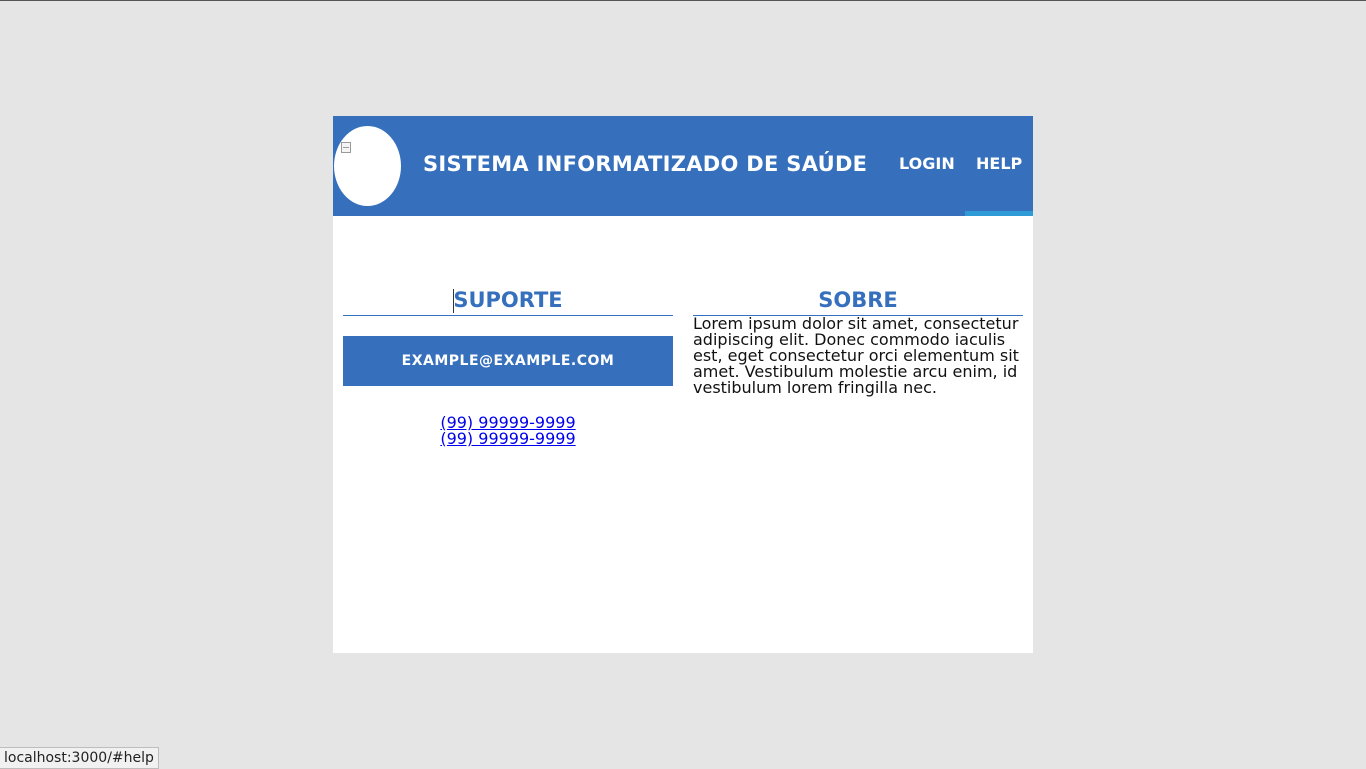 The height and width of the screenshot is (769, 1366). What do you see at coordinates (508, 315) in the screenshot?
I see `support-divider` at bounding box center [508, 315].